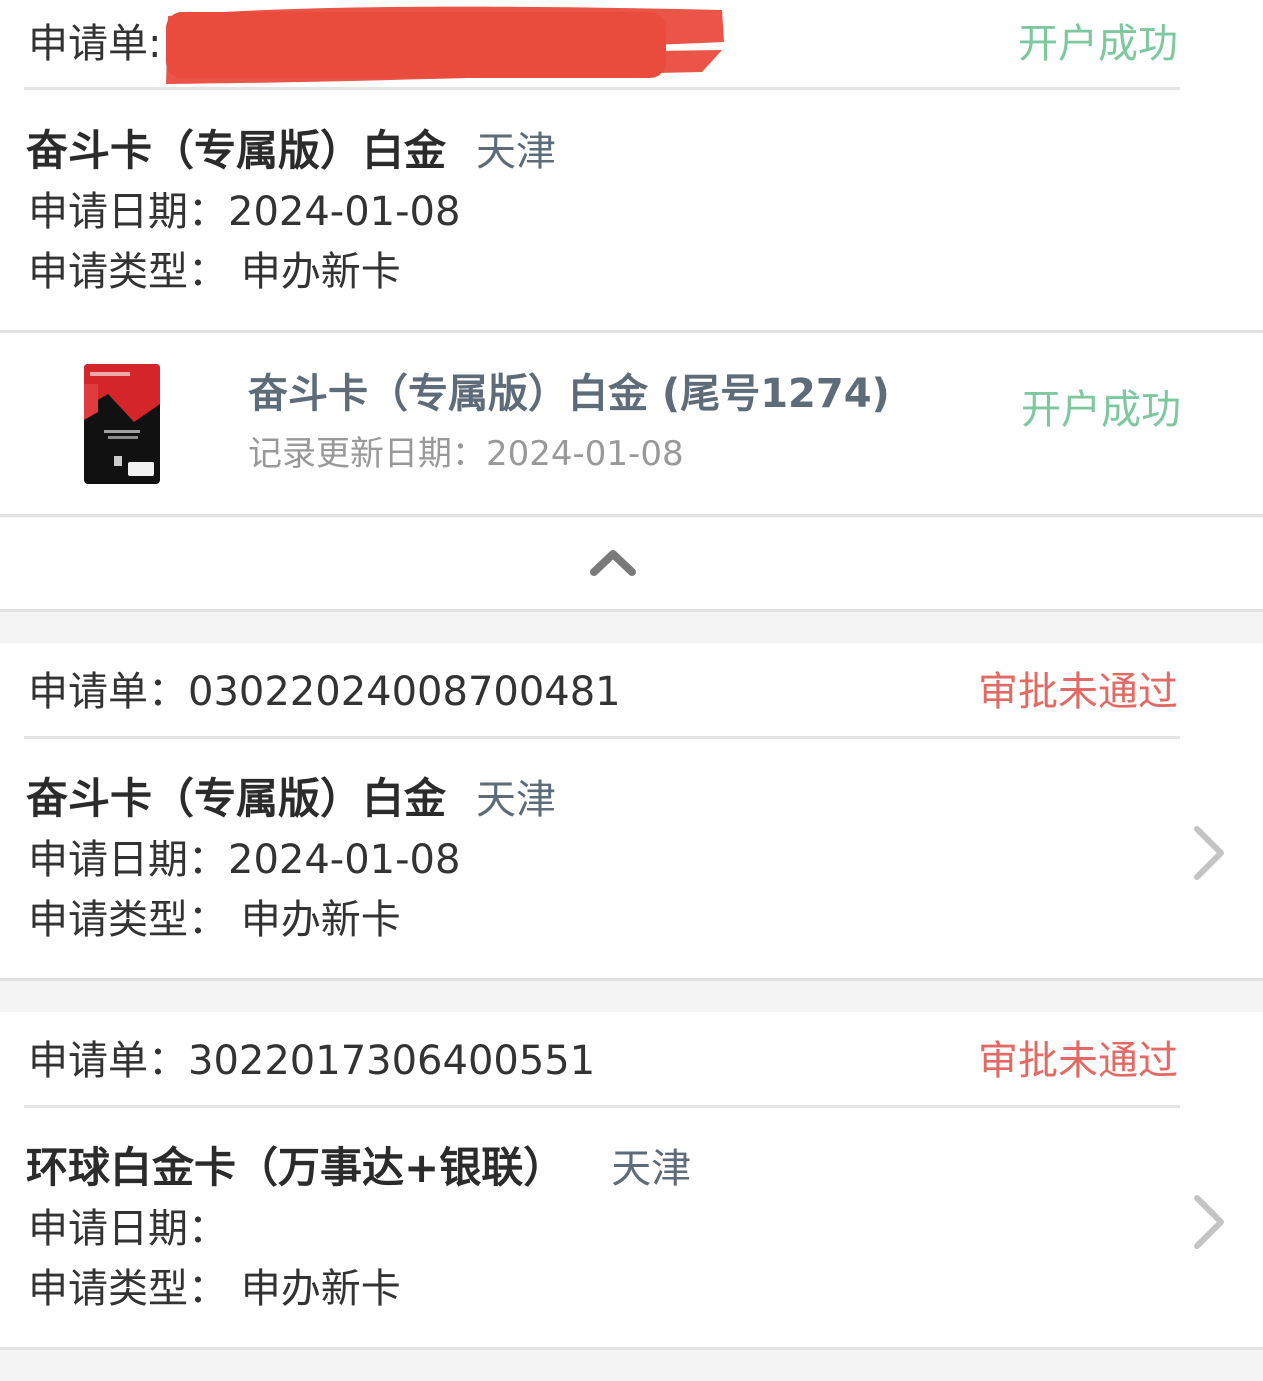  I want to click on status-text: 开户成功, so click(1098, 44).